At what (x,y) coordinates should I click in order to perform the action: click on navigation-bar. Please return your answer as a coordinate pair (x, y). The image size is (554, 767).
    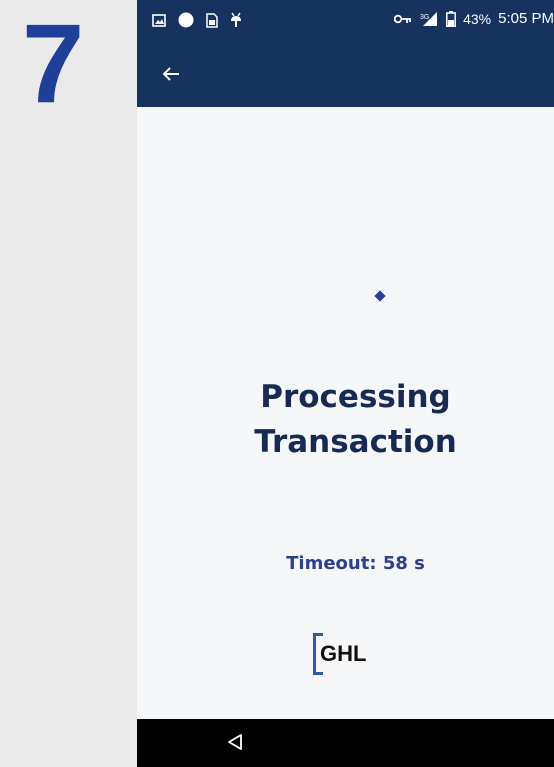
    Looking at the image, I should click on (345, 743).